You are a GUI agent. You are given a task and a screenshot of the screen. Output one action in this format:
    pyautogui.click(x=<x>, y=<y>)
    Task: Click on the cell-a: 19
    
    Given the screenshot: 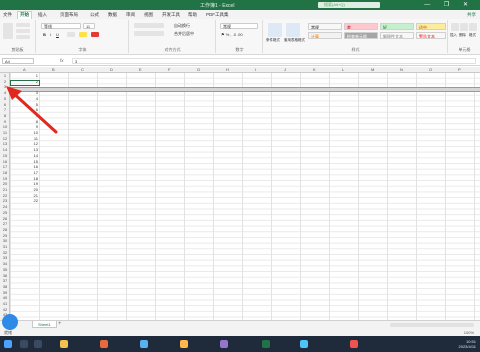 What is the action you would take?
    pyautogui.click(x=31, y=183)
    